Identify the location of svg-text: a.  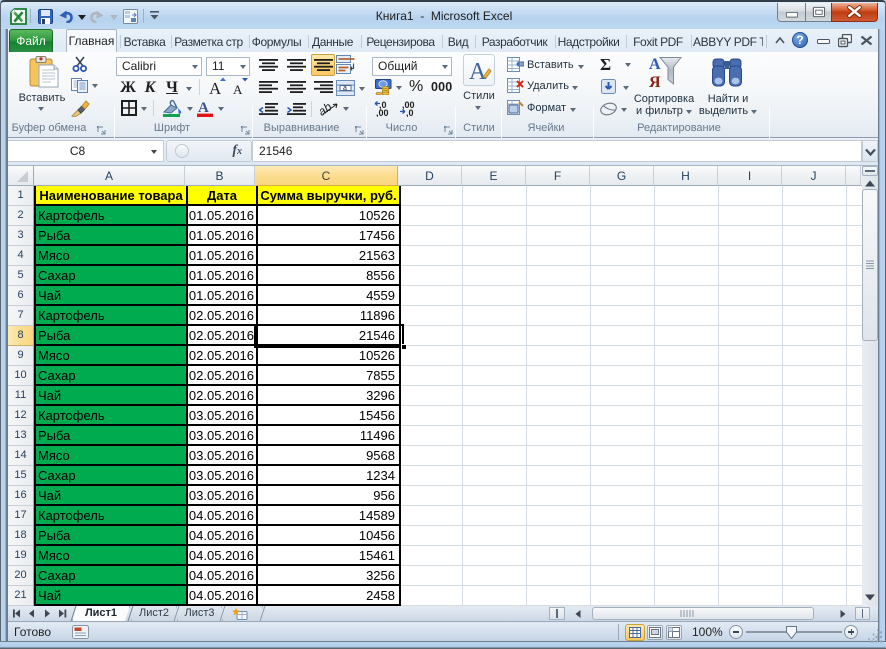
(345, 88).